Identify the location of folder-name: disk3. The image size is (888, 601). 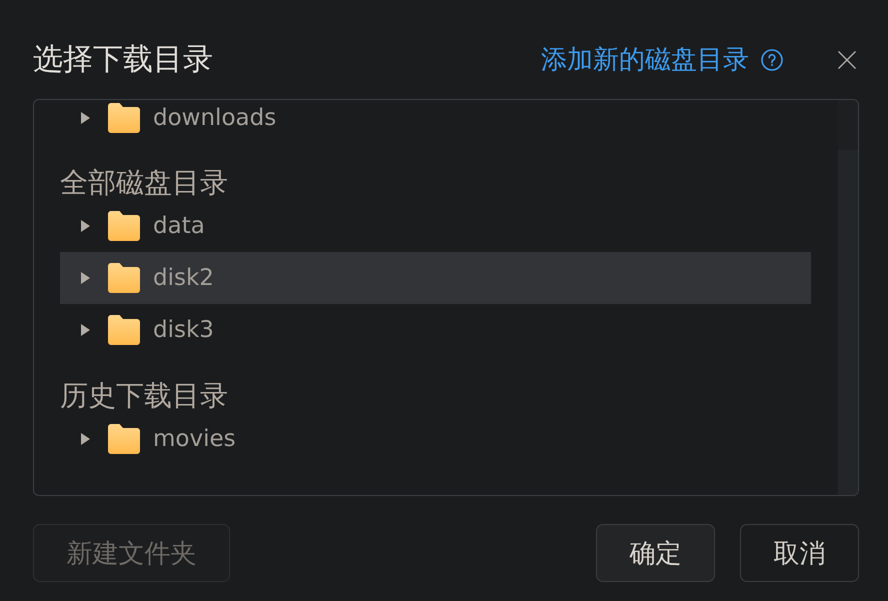
(183, 330).